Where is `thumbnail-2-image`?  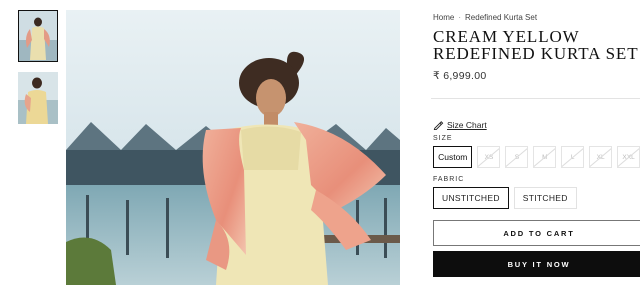 thumbnail-2-image is located at coordinates (38, 98).